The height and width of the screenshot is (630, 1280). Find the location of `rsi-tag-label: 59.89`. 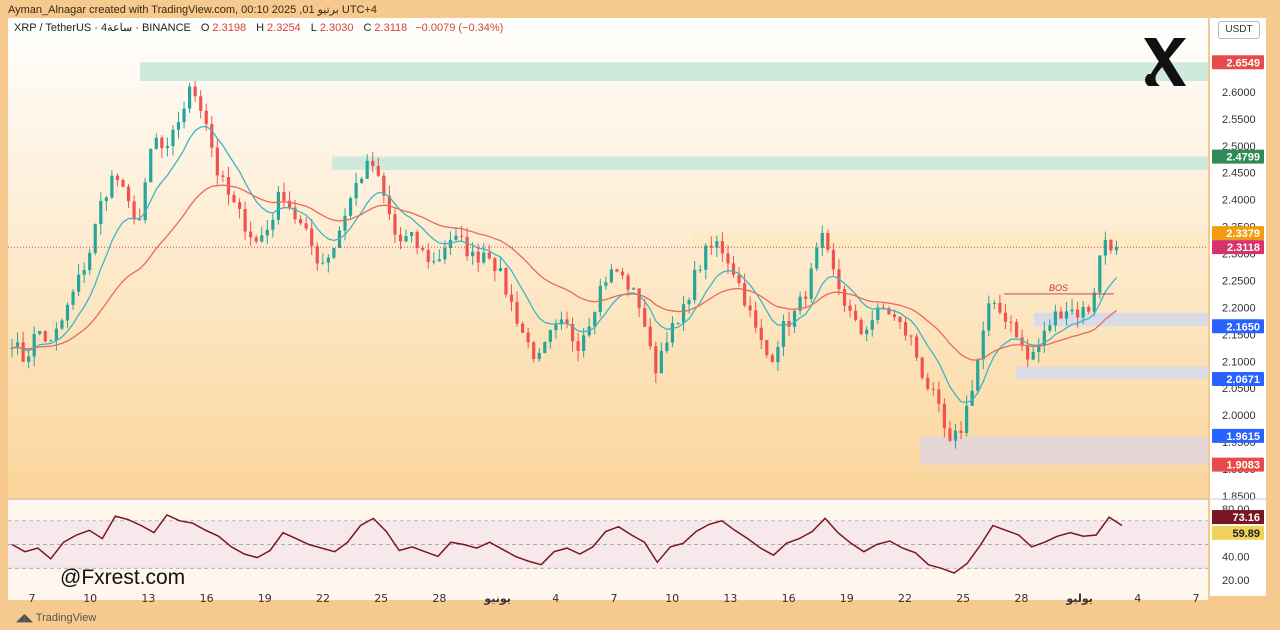

rsi-tag-label: 59.89 is located at coordinates (1246, 534).